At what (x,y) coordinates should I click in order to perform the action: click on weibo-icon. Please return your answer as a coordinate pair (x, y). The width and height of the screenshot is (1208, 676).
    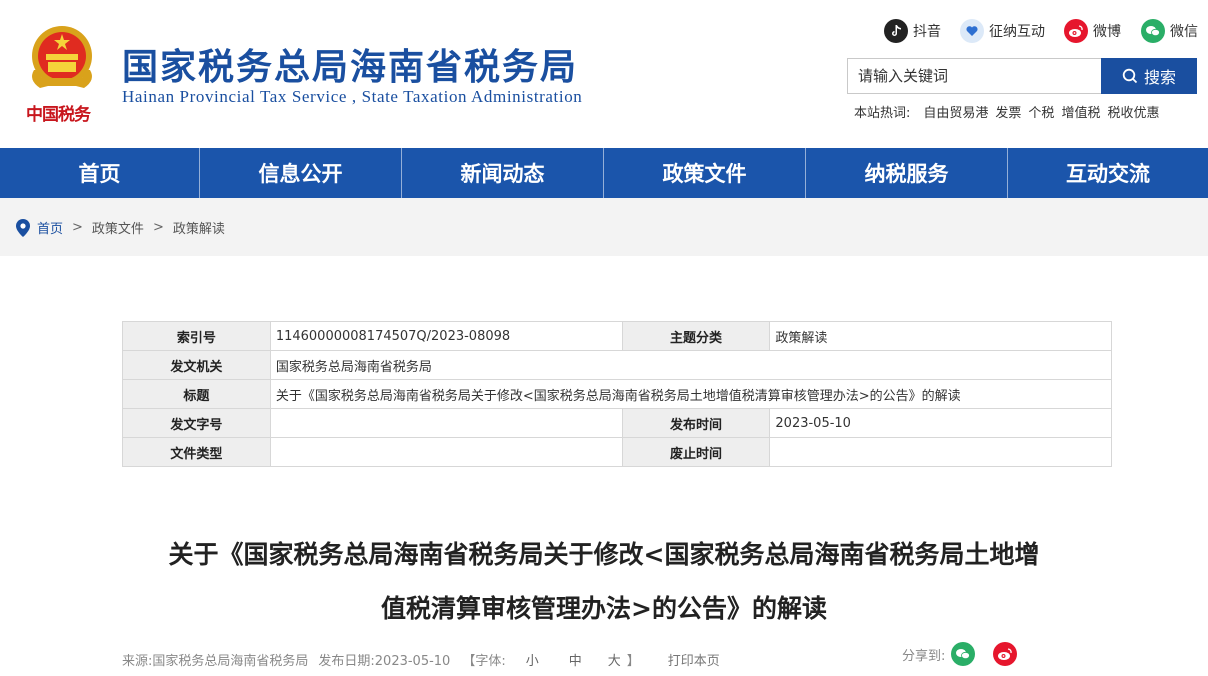
    Looking at the image, I should click on (1076, 31).